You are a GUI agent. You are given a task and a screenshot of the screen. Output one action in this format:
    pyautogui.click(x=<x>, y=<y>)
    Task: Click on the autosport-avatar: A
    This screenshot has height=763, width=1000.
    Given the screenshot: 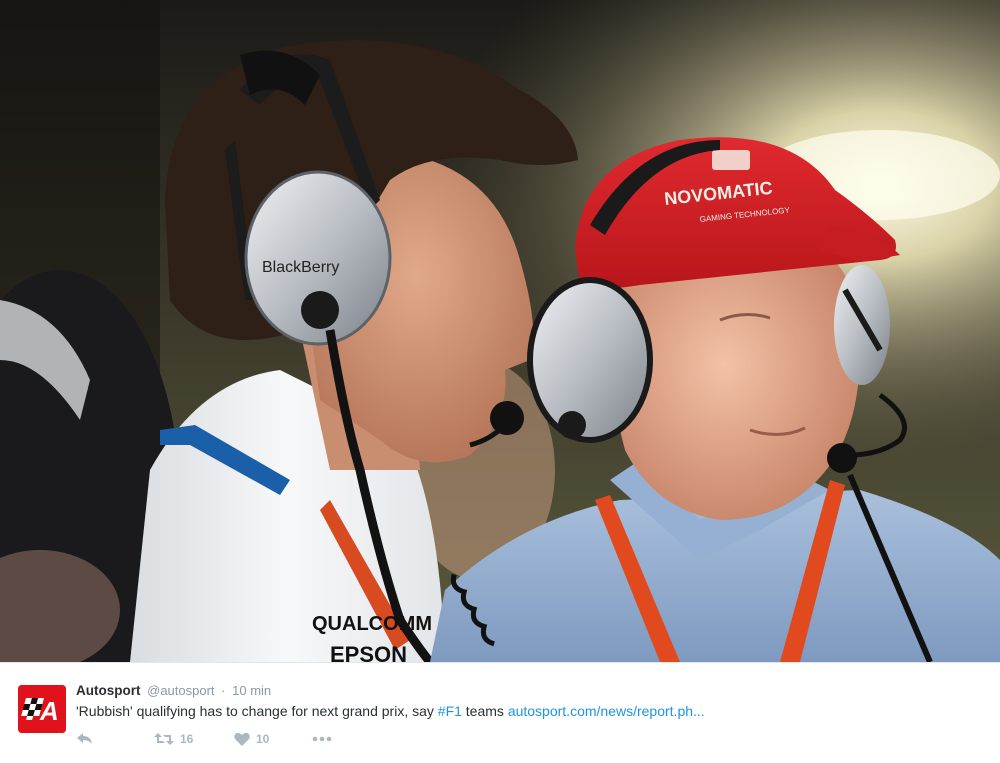 What is the action you would take?
    pyautogui.click(x=42, y=709)
    